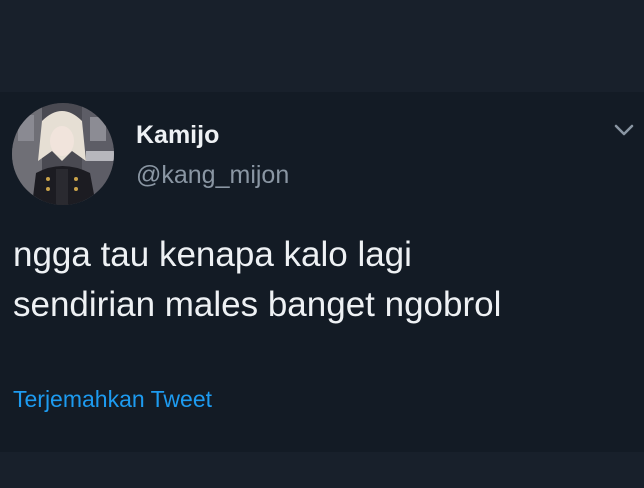 This screenshot has width=644, height=488. I want to click on bottom-background, so click(322, 470).